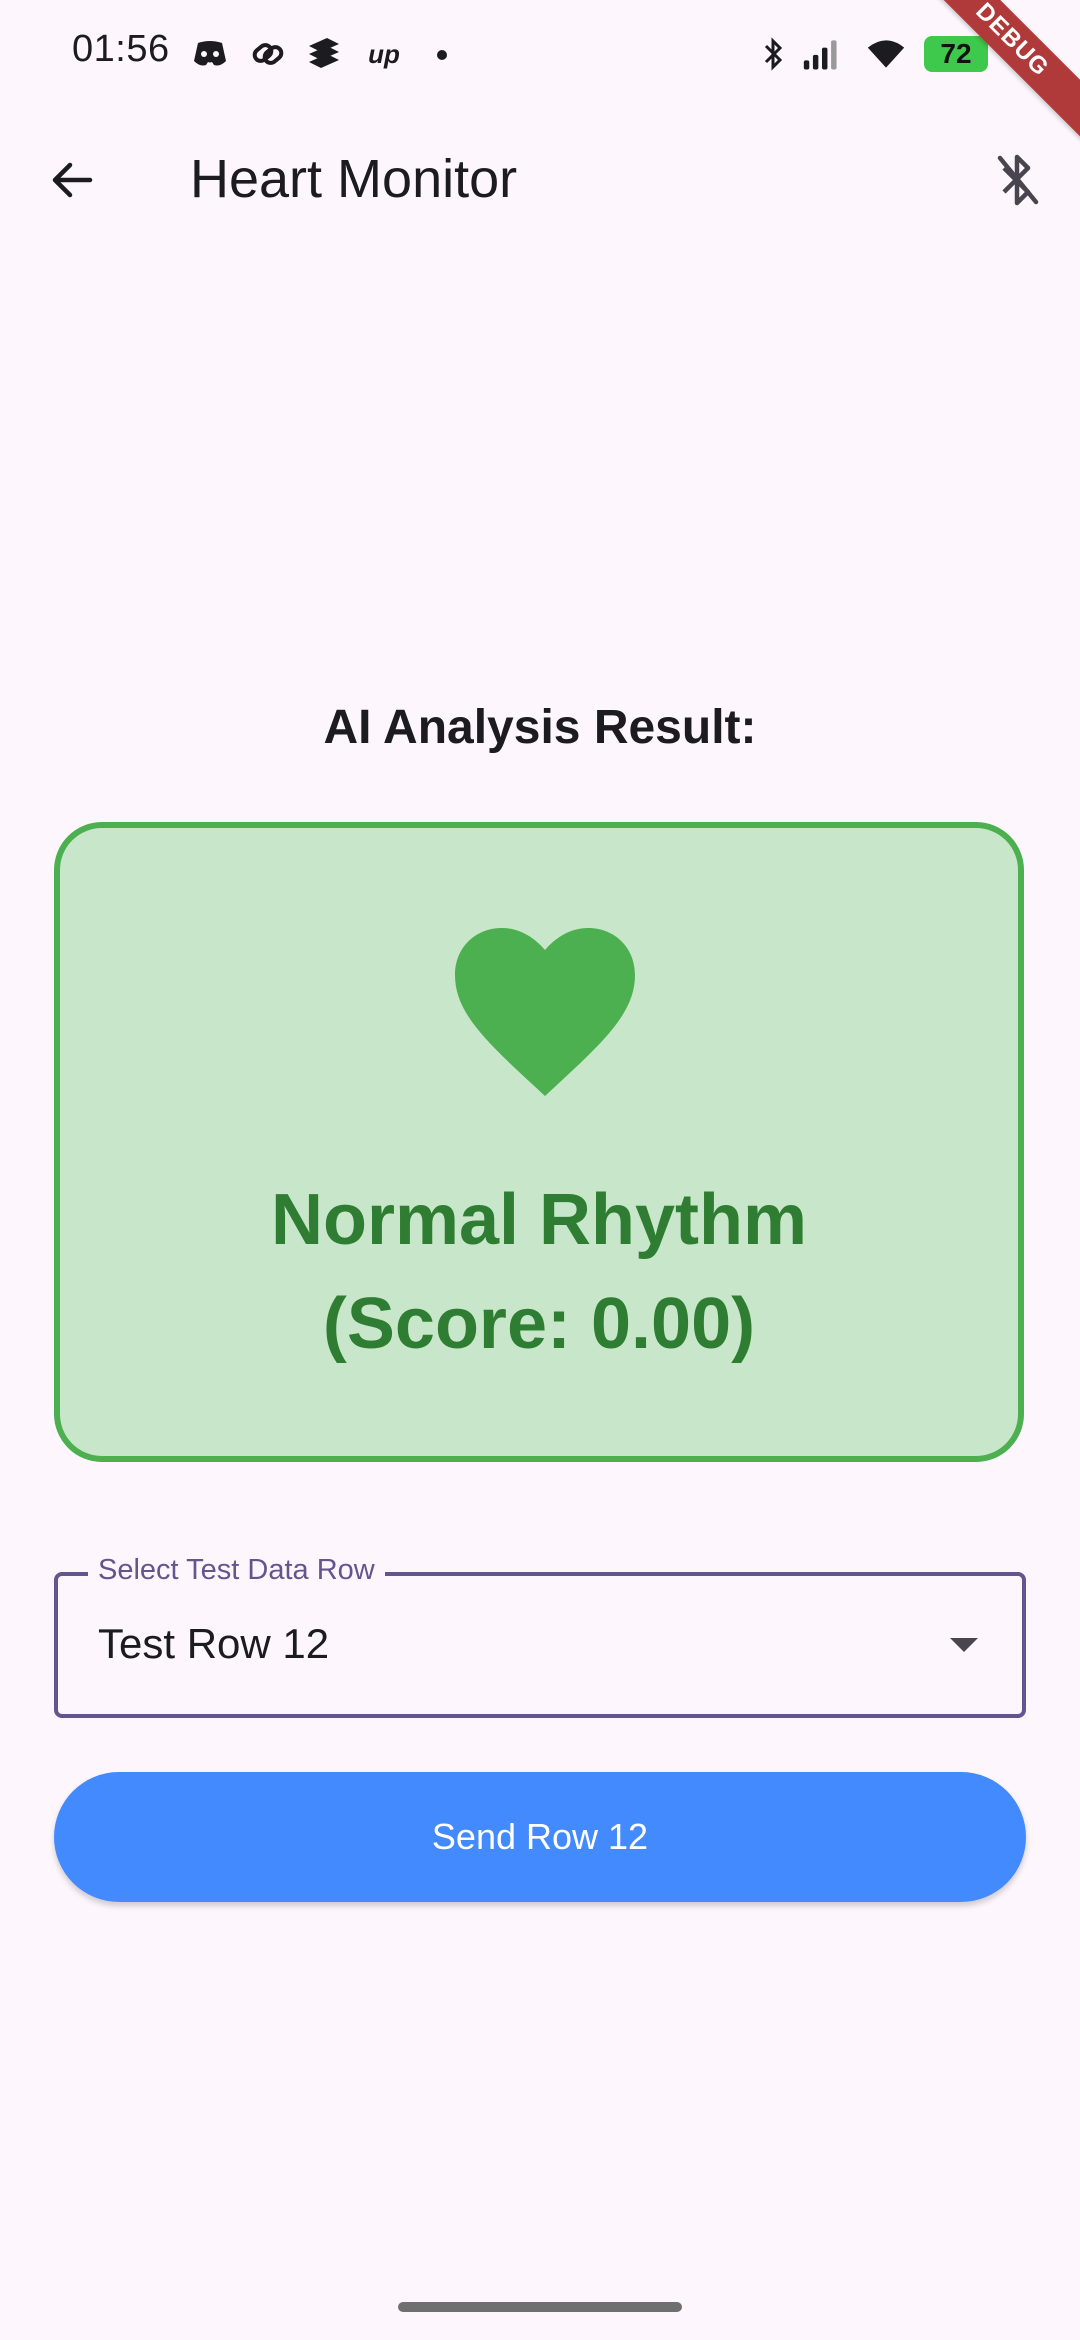  What do you see at coordinates (540, 2307) in the screenshot?
I see `home-indicator` at bounding box center [540, 2307].